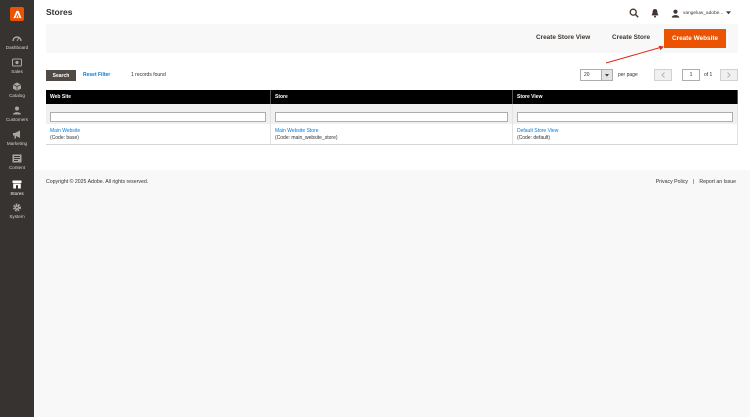  Describe the element at coordinates (675, 13) in the screenshot. I see `user-icon` at that location.